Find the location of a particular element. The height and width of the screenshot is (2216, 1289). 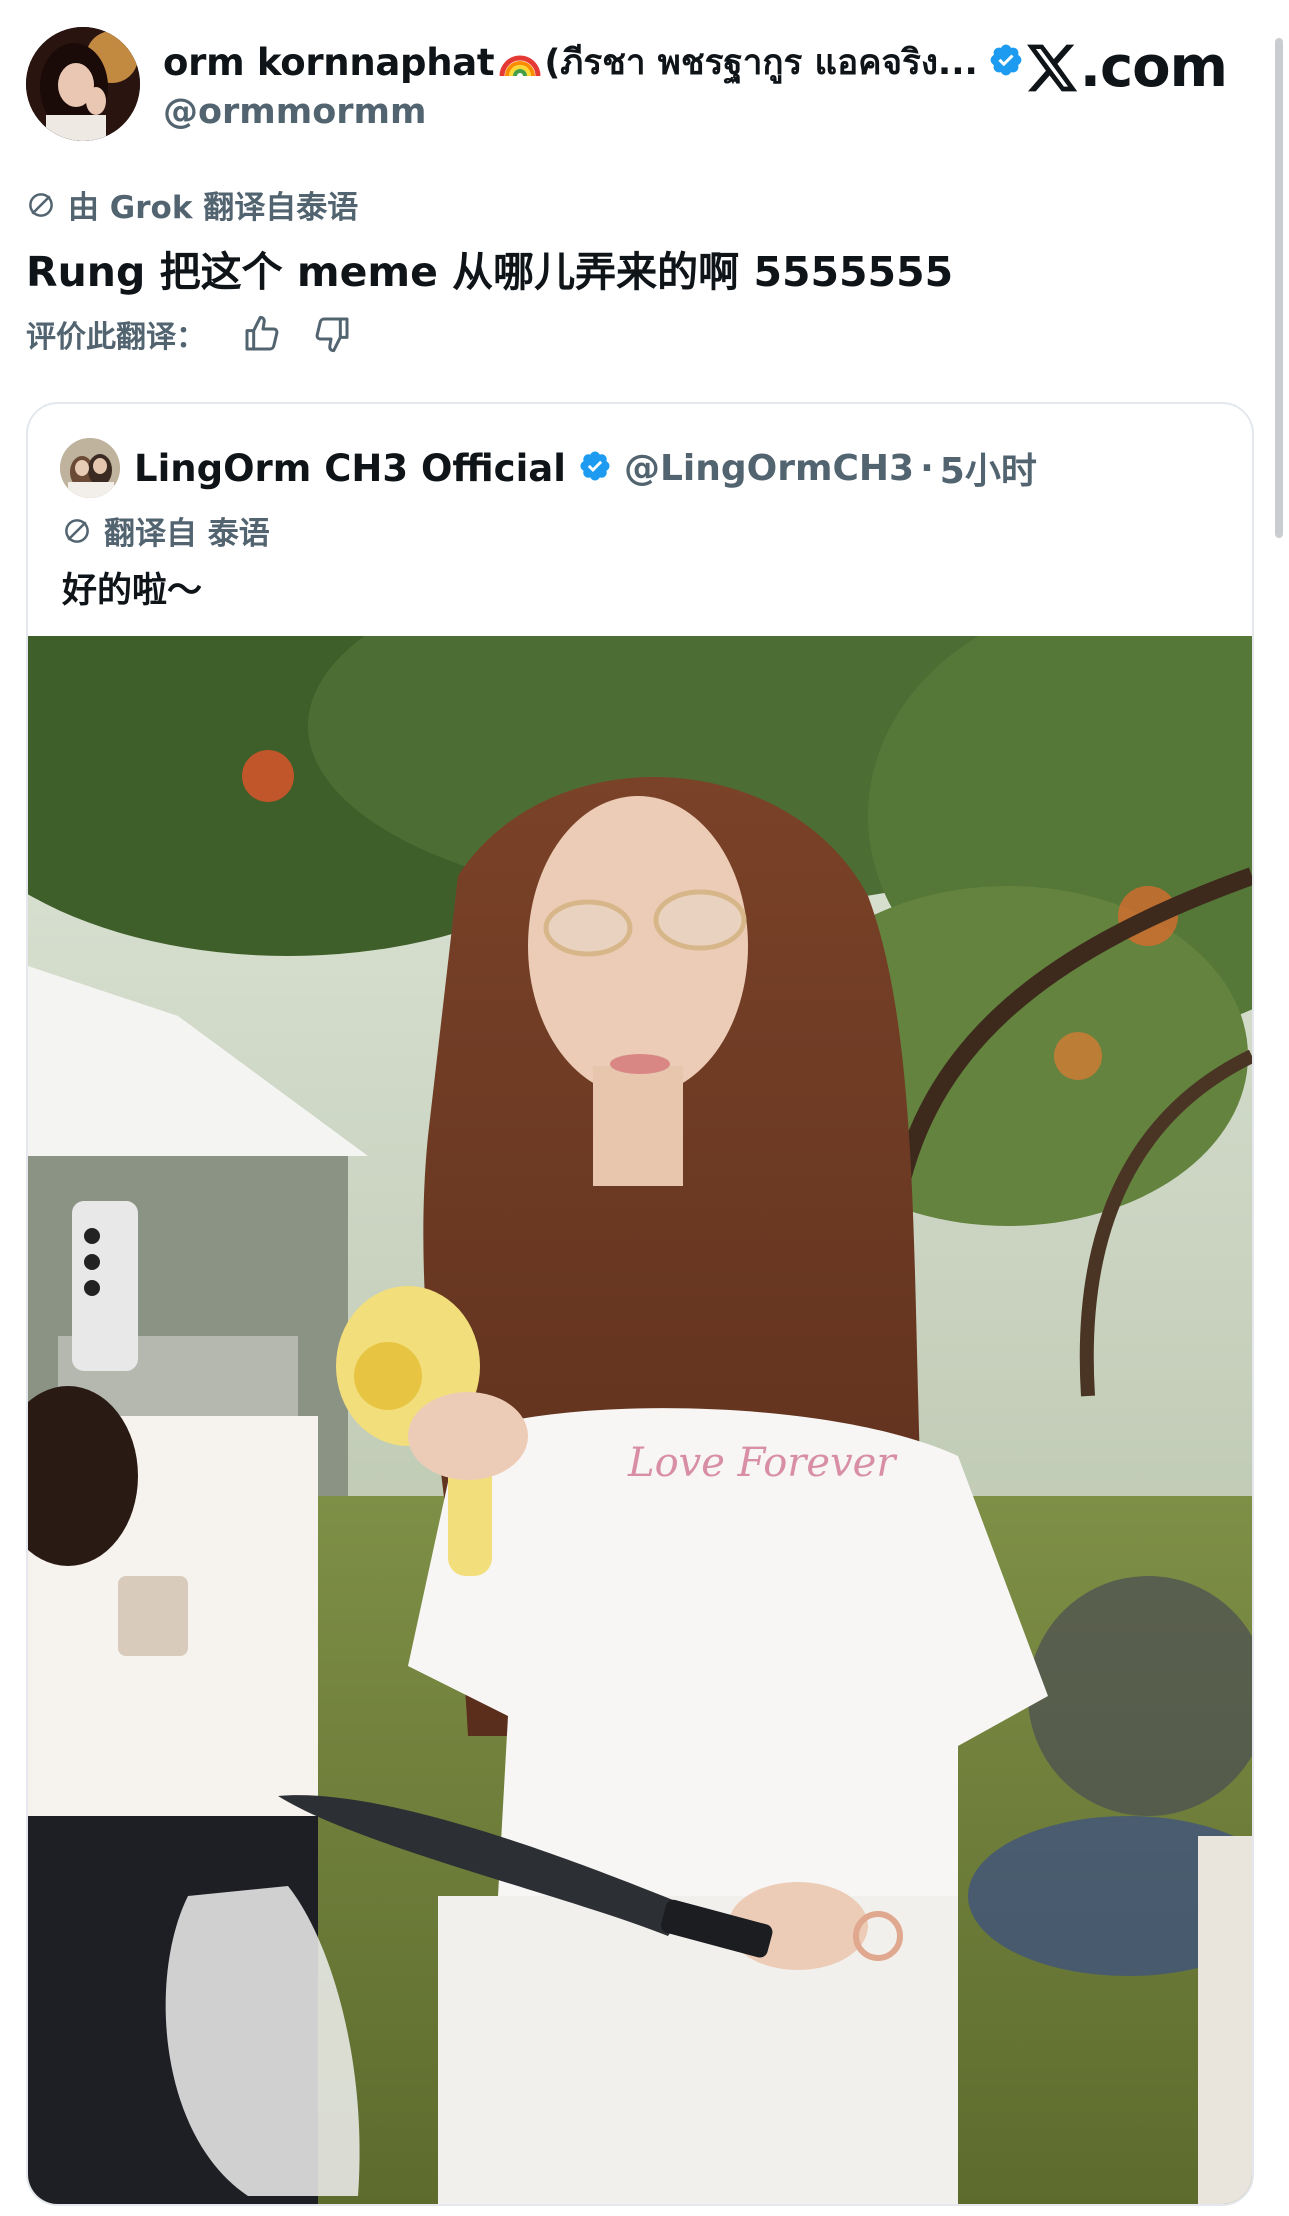

rainbow-emoji is located at coordinates (520, 62).